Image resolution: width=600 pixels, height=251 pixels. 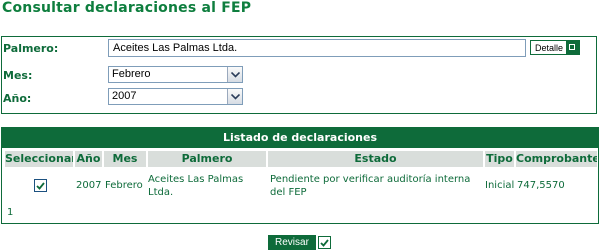 What do you see at coordinates (292, 242) in the screenshot?
I see `revisar-button-label: Revisar` at bounding box center [292, 242].